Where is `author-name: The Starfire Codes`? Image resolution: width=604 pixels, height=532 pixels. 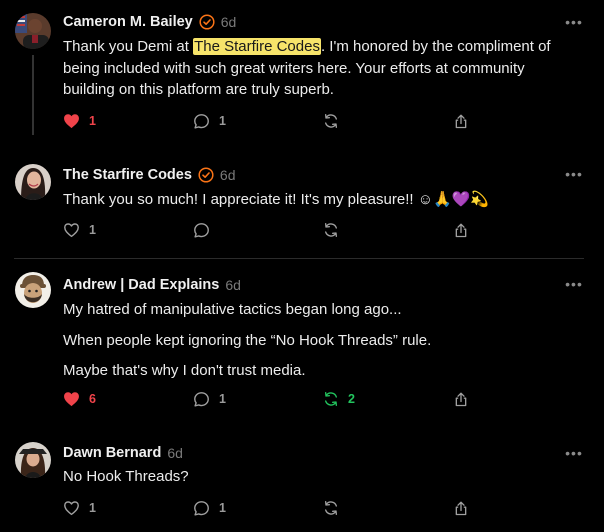 author-name: The Starfire Codes is located at coordinates (127, 175).